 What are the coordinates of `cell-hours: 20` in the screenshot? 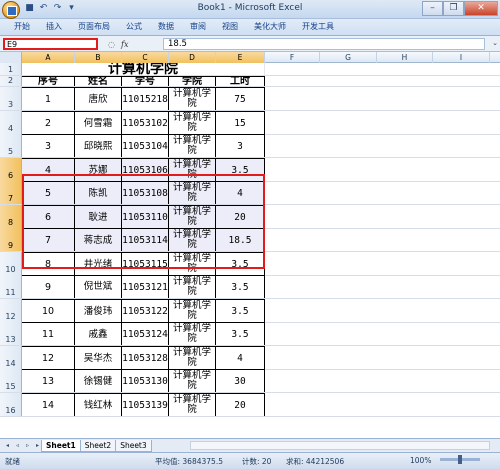 It's located at (240, 216).